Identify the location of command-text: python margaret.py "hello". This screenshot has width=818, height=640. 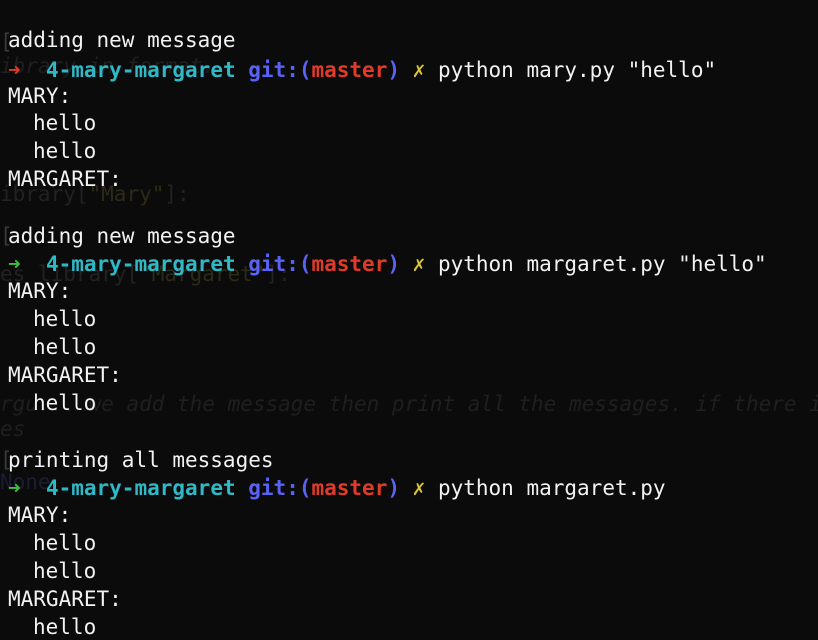
(602, 264).